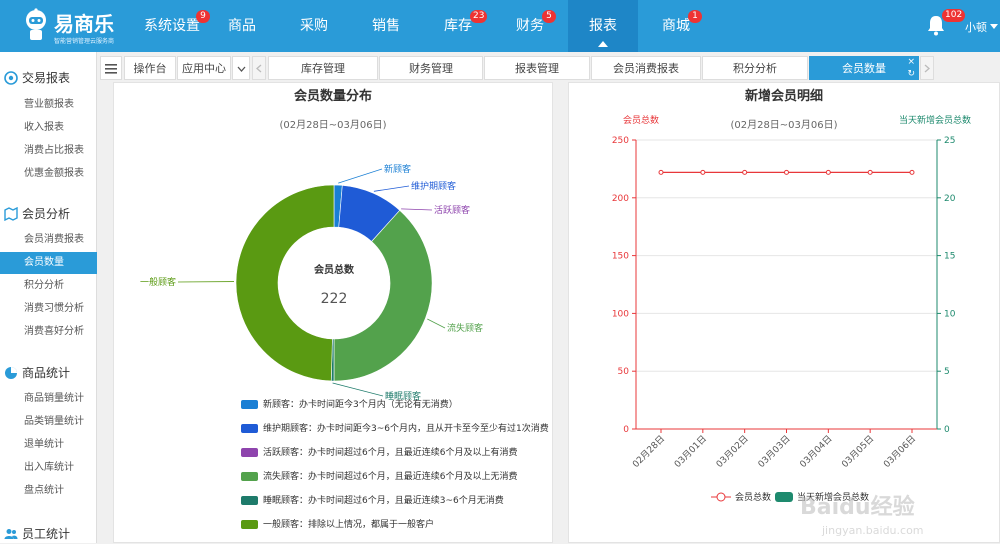 The height and width of the screenshot is (544, 1000). What do you see at coordinates (530, 26) in the screenshot?
I see `nav-finance: 财务 5` at bounding box center [530, 26].